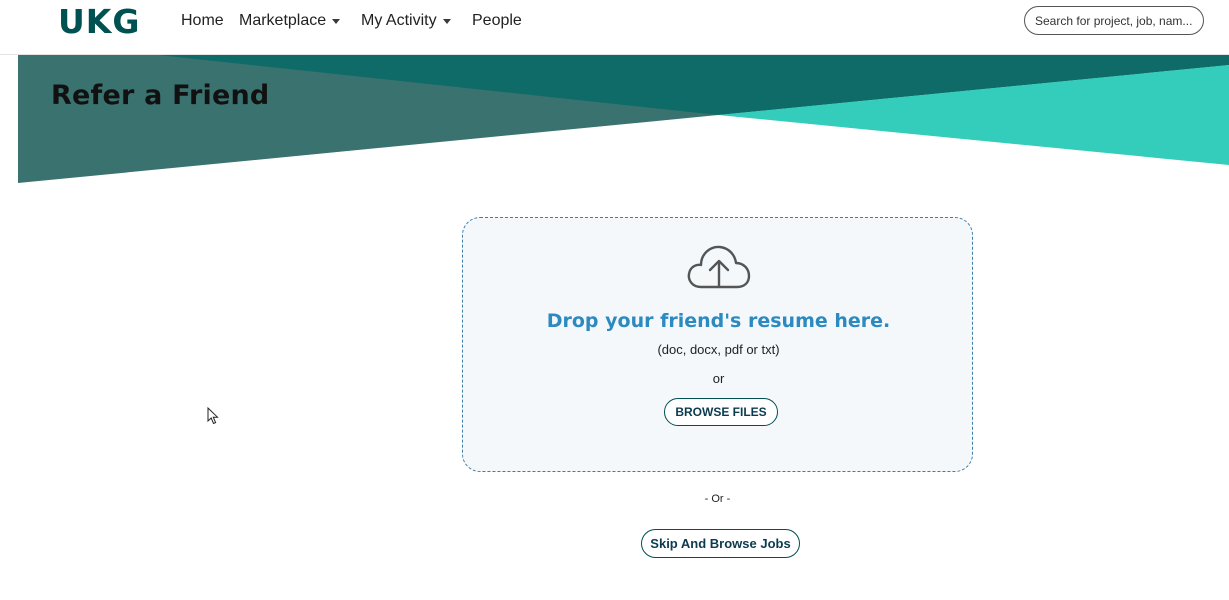 The height and width of the screenshot is (600, 1229). Describe the element at coordinates (717, 499) in the screenshot. I see `or-separator: - Or -` at that location.